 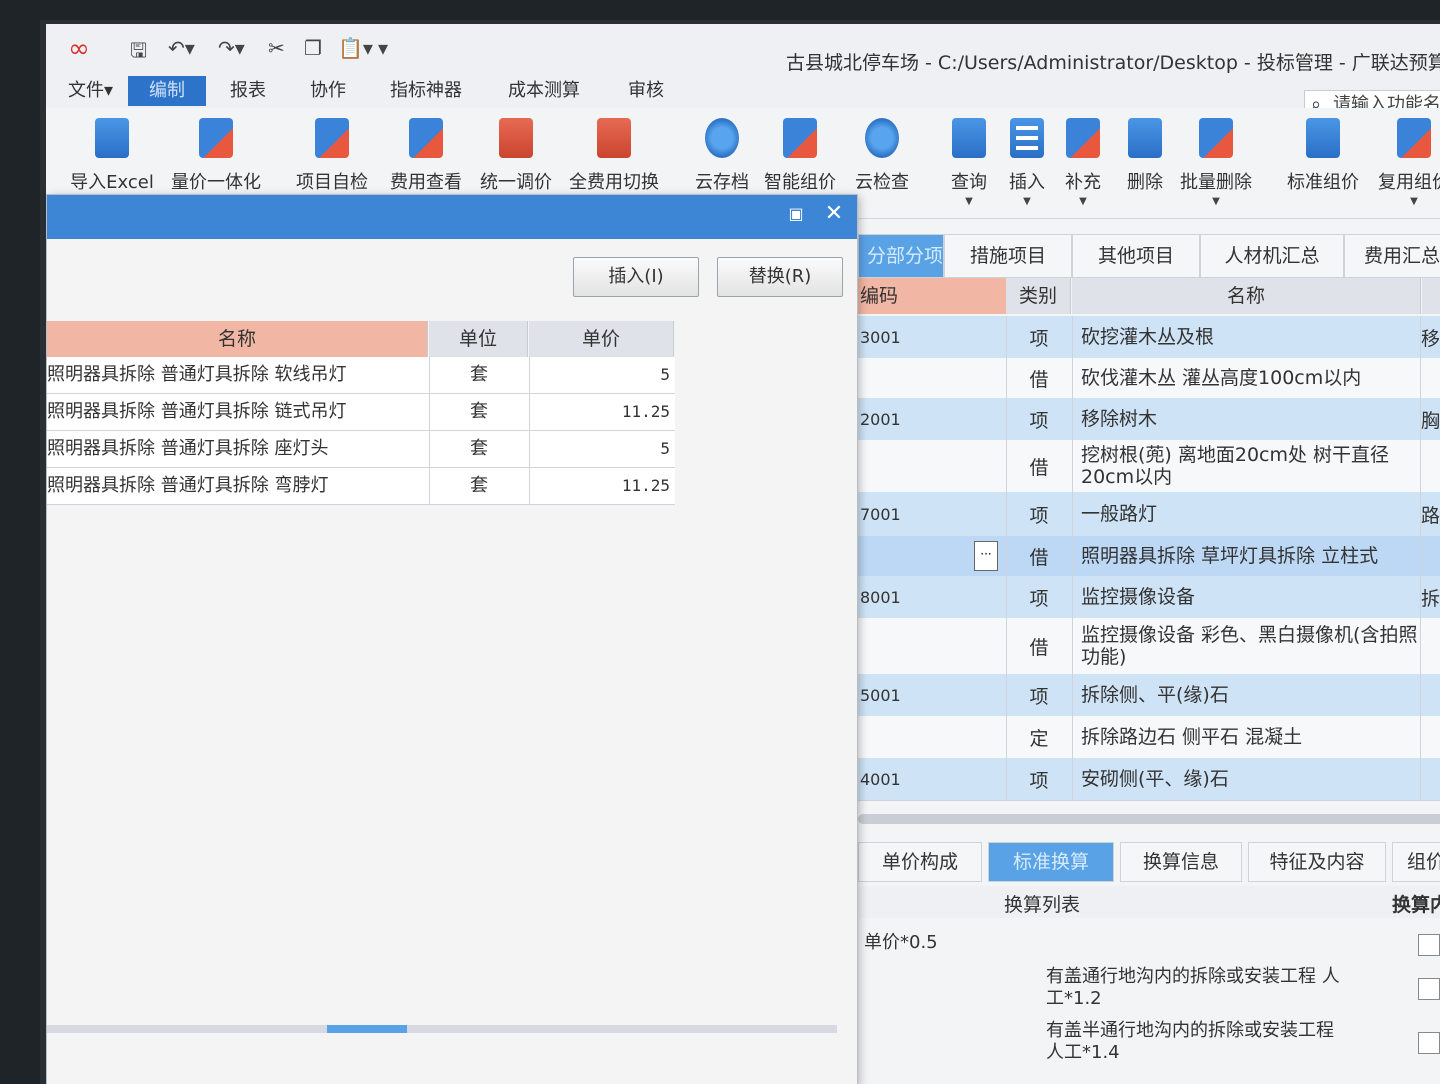 What do you see at coordinates (1250, 466) in the screenshot?
I see `cell-name: 挖树根(蔸) 离地面20cm处 树干直径20cm以内` at bounding box center [1250, 466].